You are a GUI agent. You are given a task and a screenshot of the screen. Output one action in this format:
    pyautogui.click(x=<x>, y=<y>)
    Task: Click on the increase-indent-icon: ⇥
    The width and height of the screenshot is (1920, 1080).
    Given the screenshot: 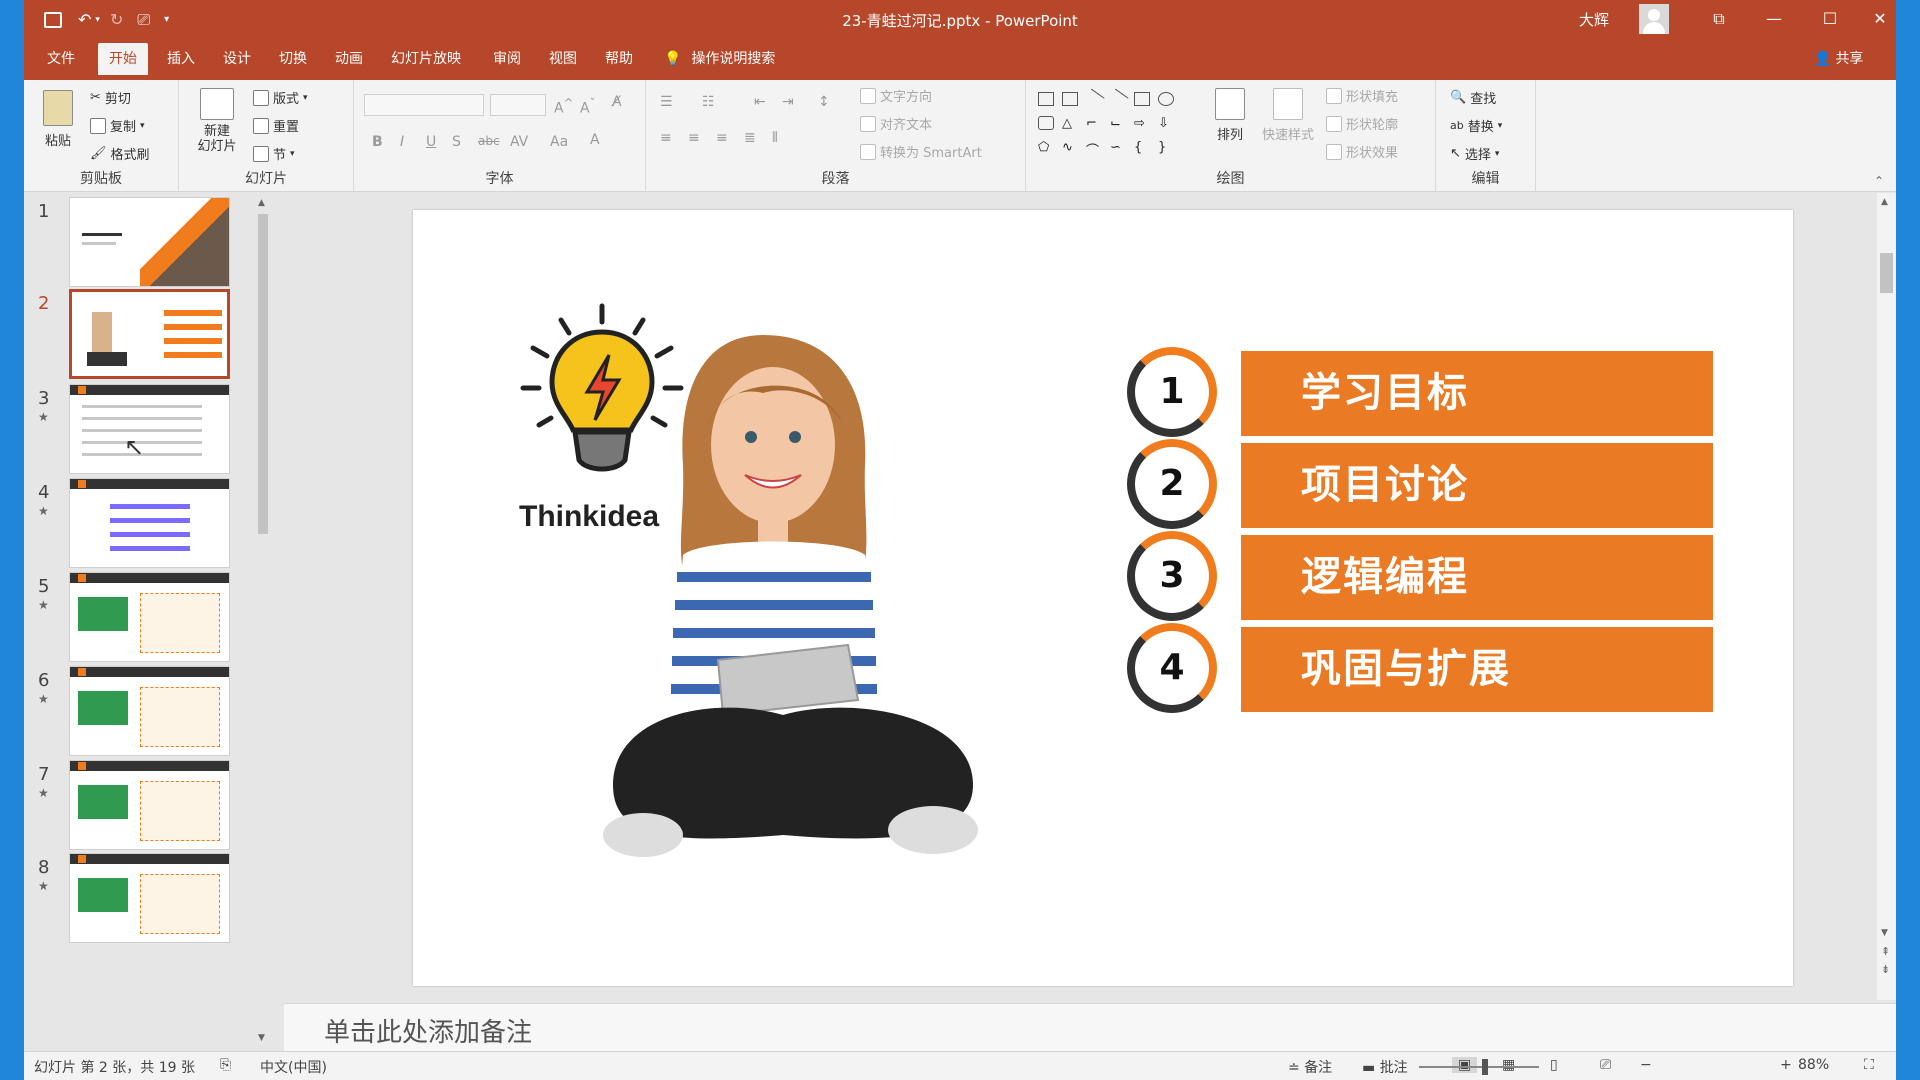 What is the action you would take?
    pyautogui.click(x=788, y=102)
    